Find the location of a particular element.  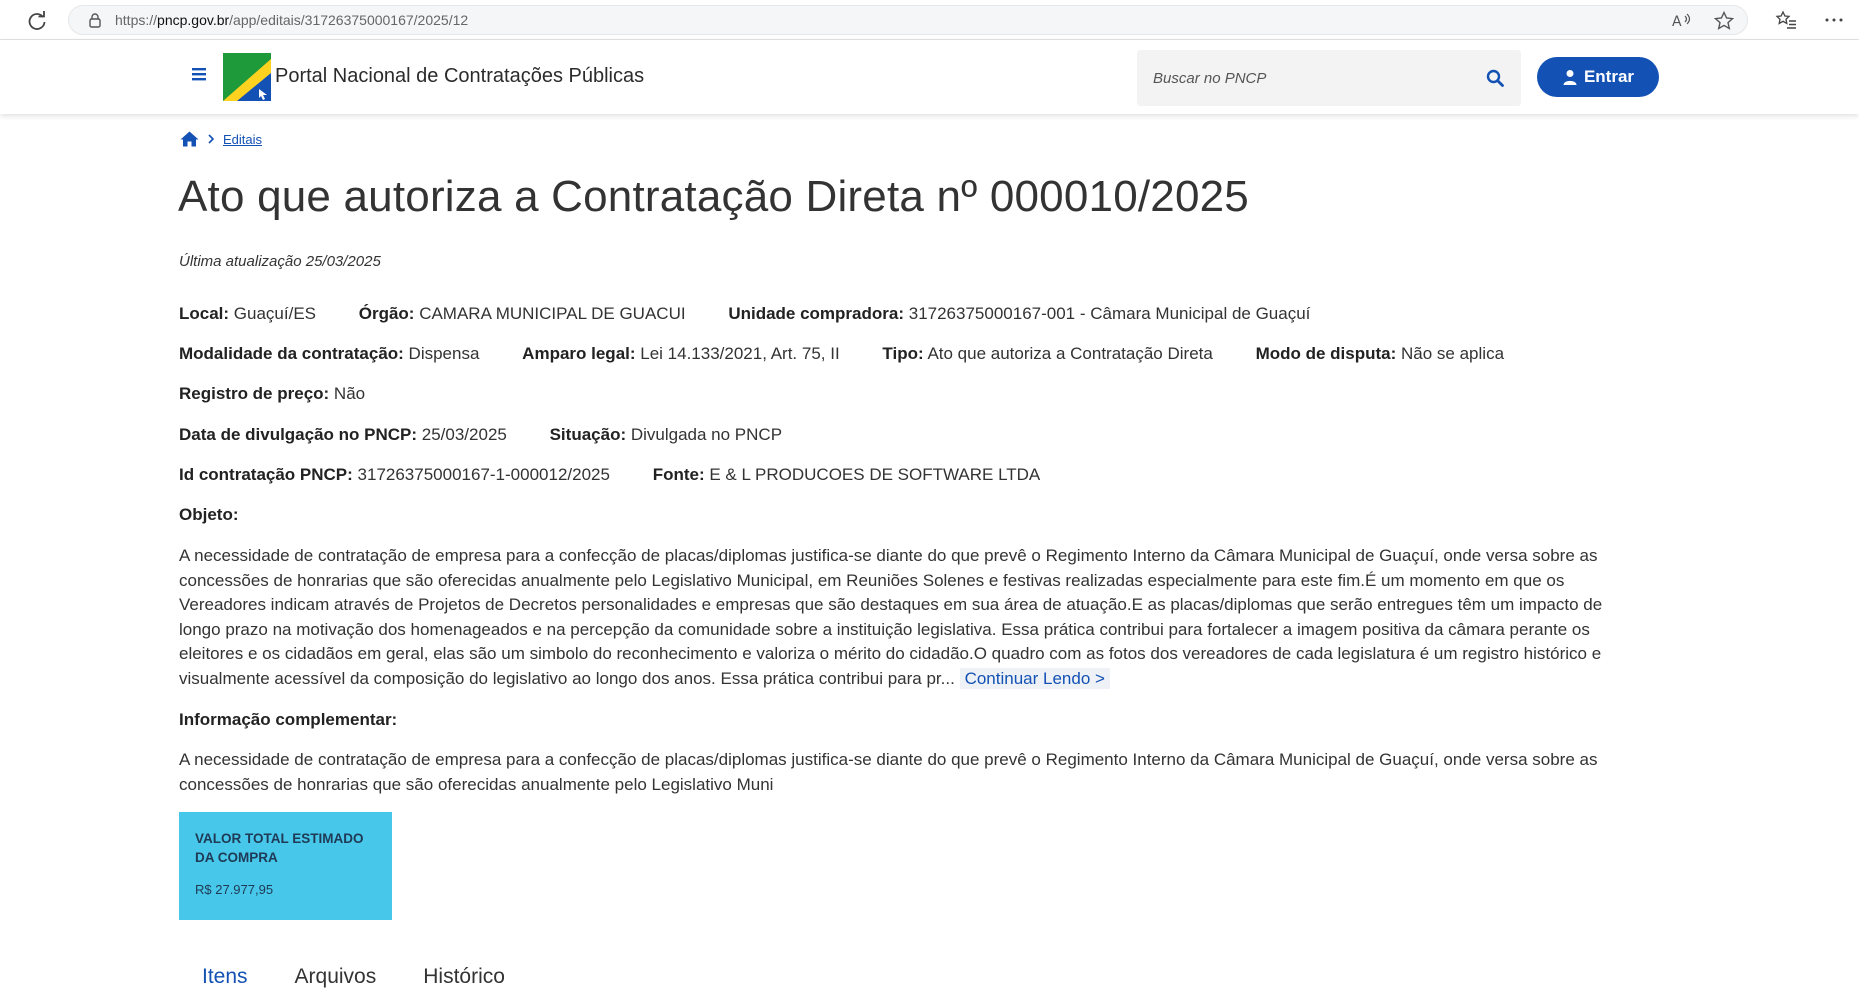

objeto-label: Objeto: is located at coordinates (209, 514).